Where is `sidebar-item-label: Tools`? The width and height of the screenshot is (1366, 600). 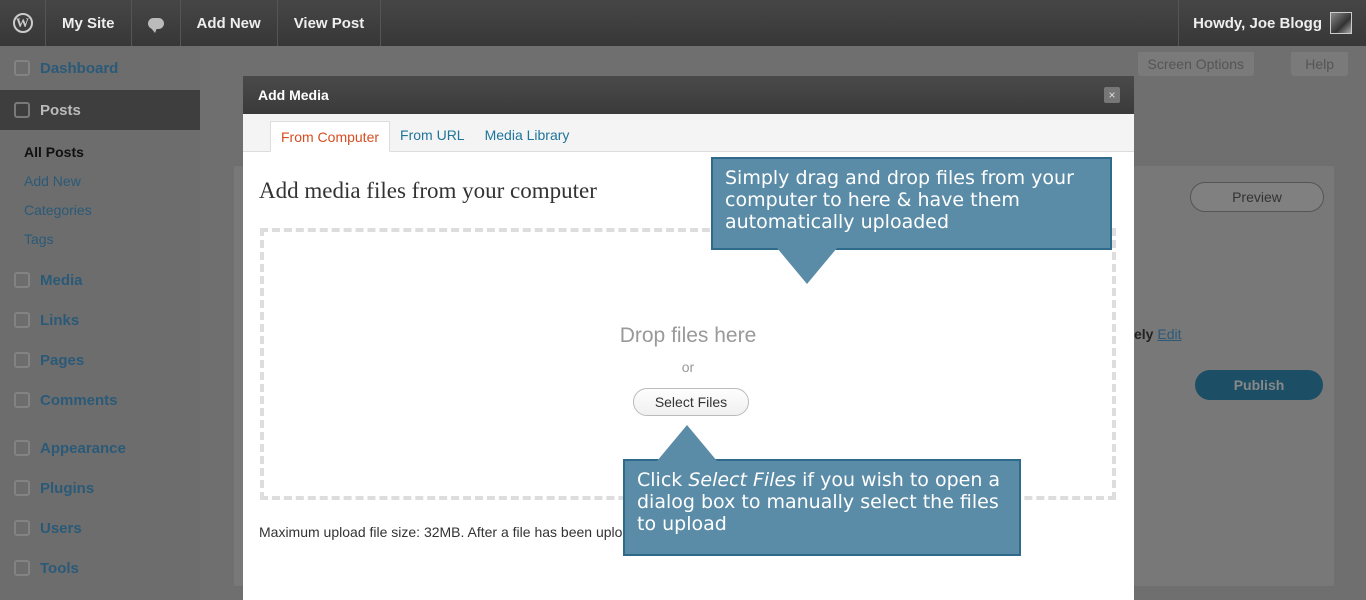 sidebar-item-label: Tools is located at coordinates (59, 568).